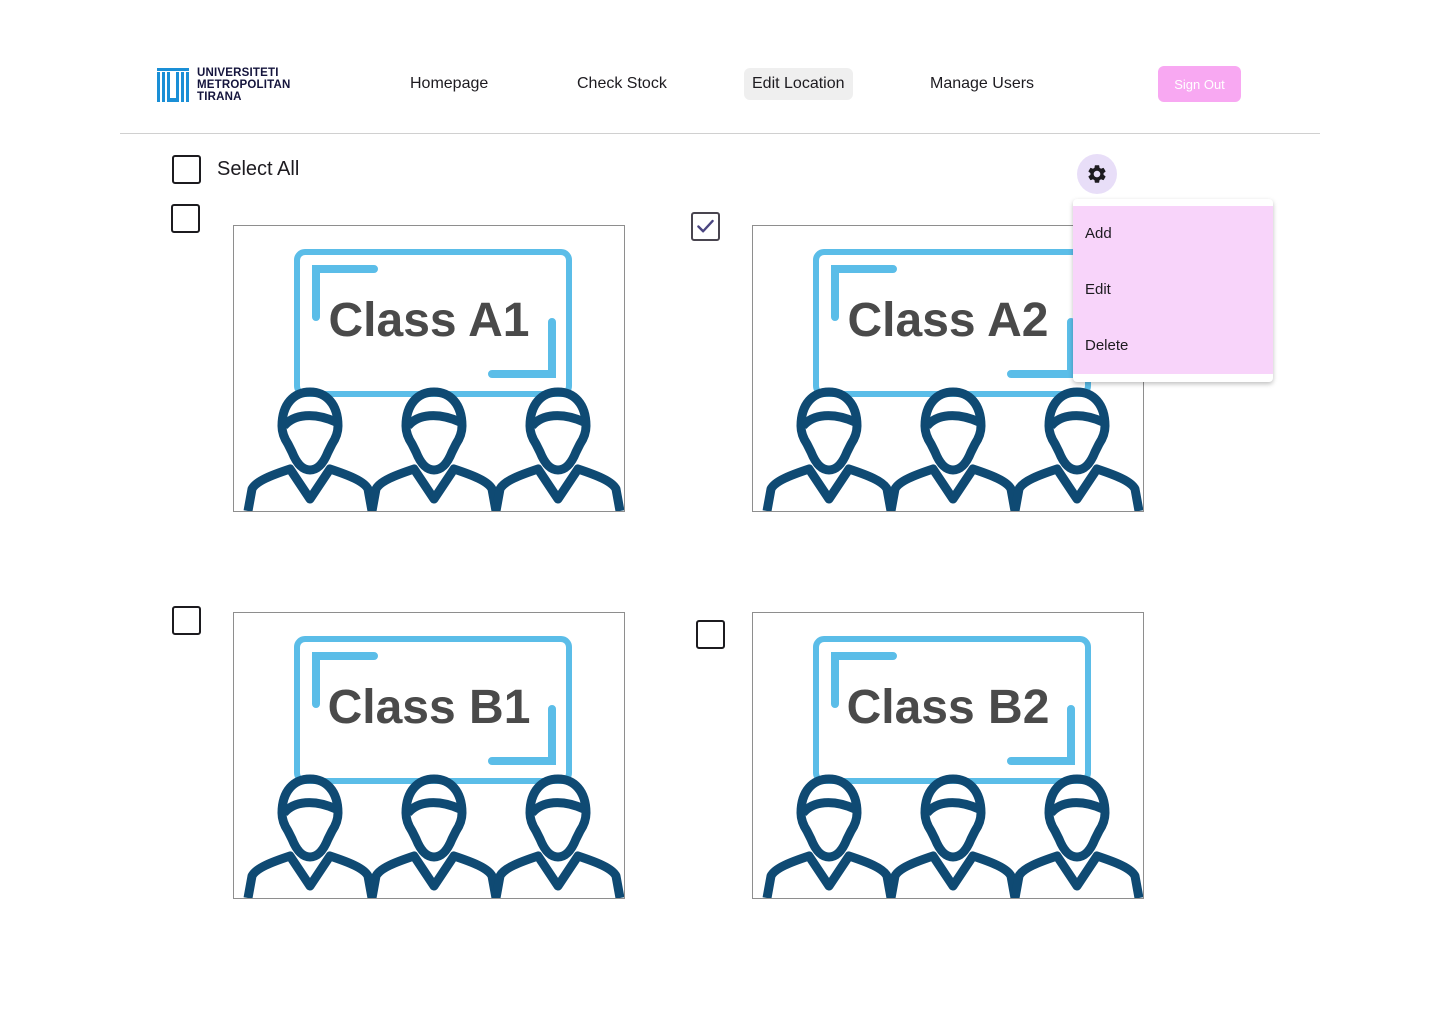 This screenshot has height=1024, width=1440. I want to click on nav-manage-users: Manage Users, so click(982, 84).